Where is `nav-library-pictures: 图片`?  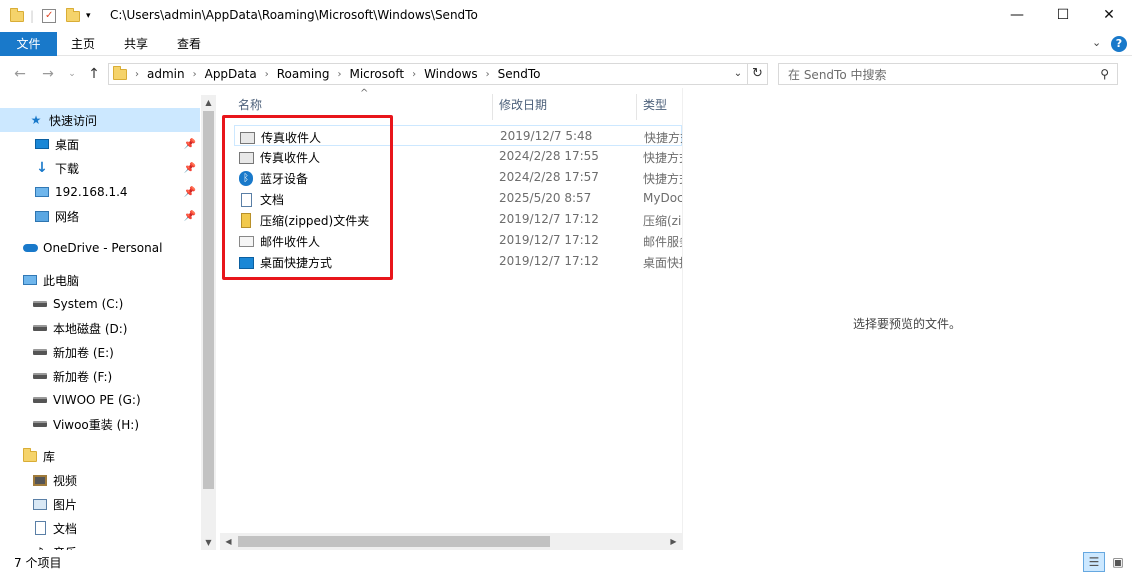
nav-library-pictures: 图片 is located at coordinates (100, 504).